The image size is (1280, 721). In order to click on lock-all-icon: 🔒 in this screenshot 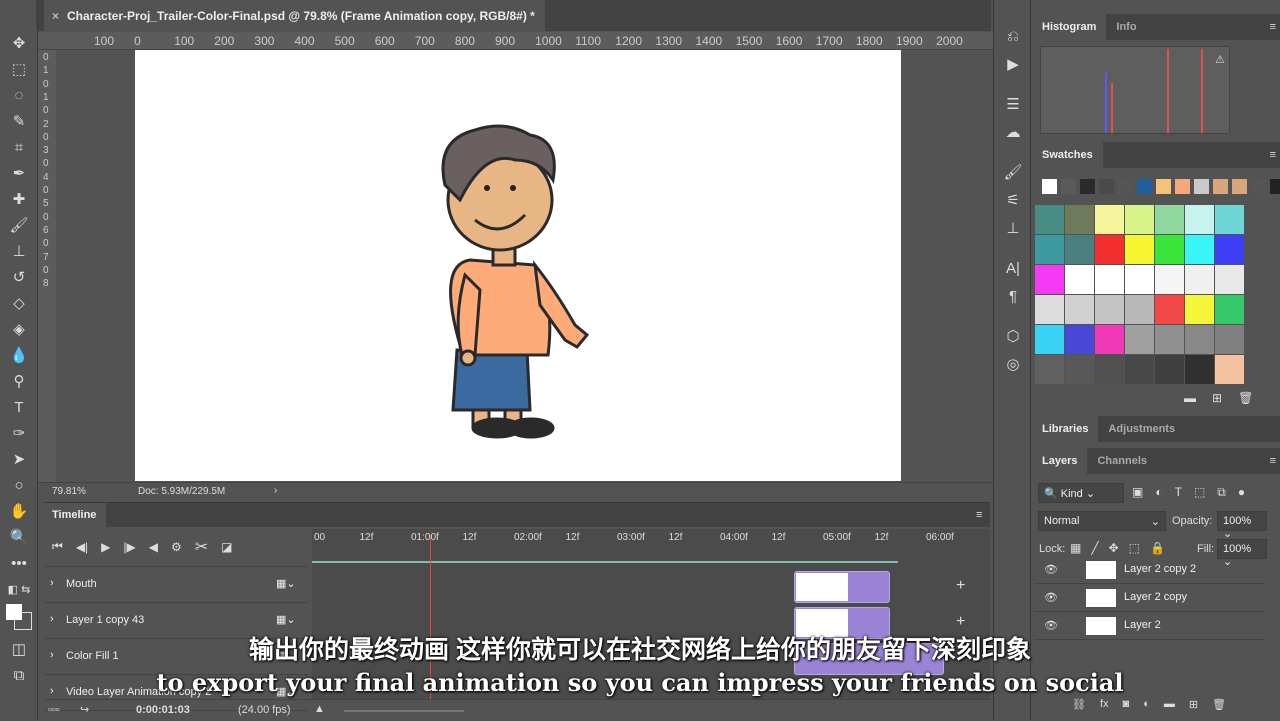, I will do `click(1157, 548)`.